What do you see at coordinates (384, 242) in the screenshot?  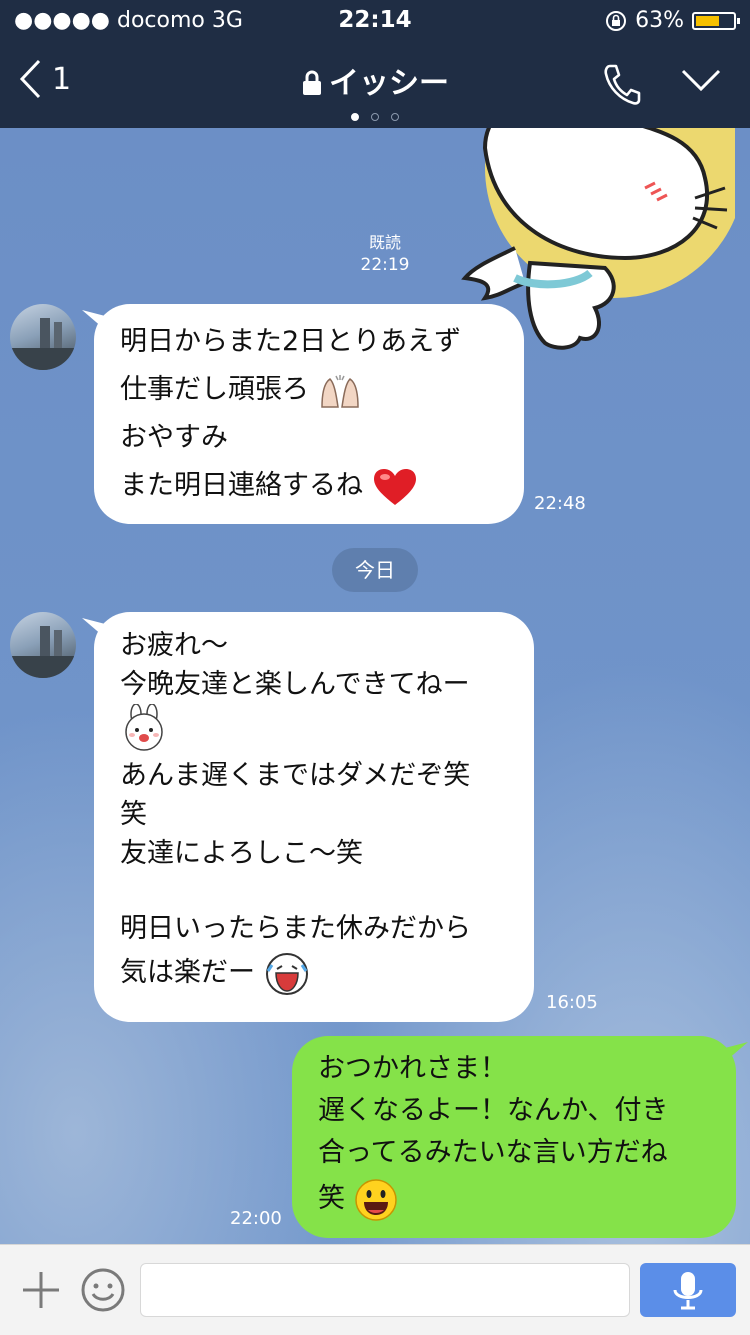 I see `read-label: 既読` at bounding box center [384, 242].